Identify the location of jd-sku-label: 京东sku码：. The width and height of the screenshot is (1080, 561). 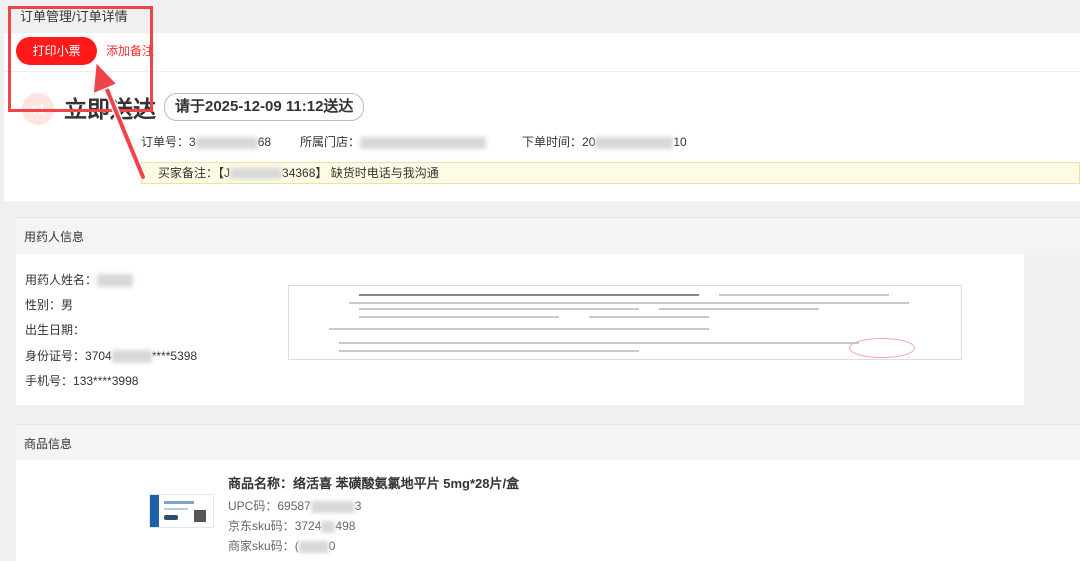
(261, 526).